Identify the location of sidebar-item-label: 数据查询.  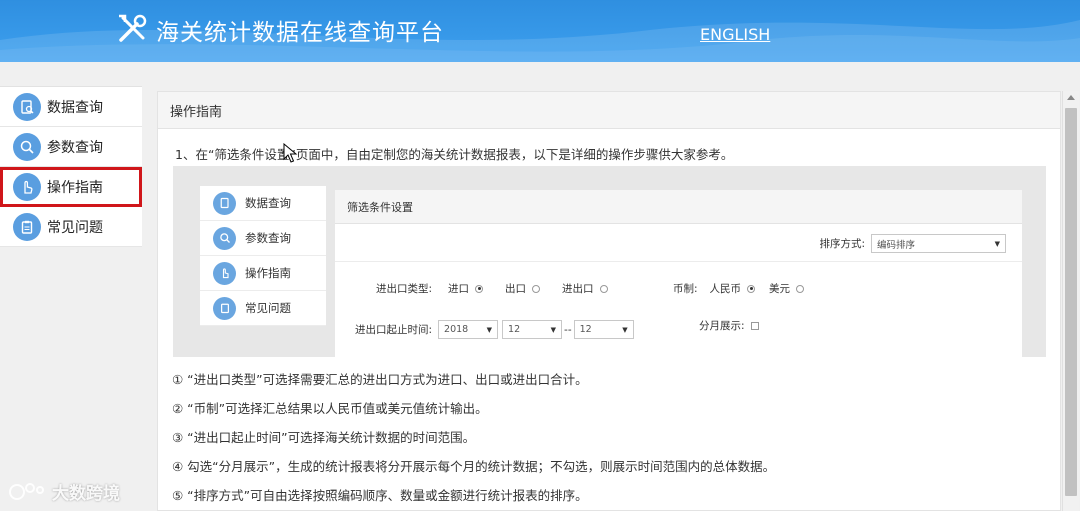
(75, 107).